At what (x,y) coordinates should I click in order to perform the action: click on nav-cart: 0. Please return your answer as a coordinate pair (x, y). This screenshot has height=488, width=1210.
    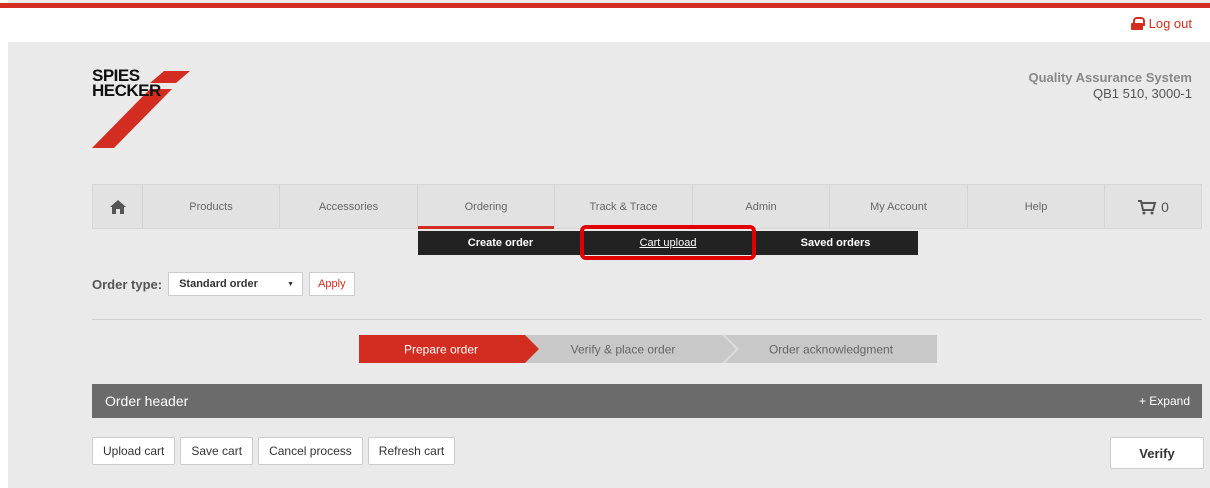
    Looking at the image, I should click on (1153, 206).